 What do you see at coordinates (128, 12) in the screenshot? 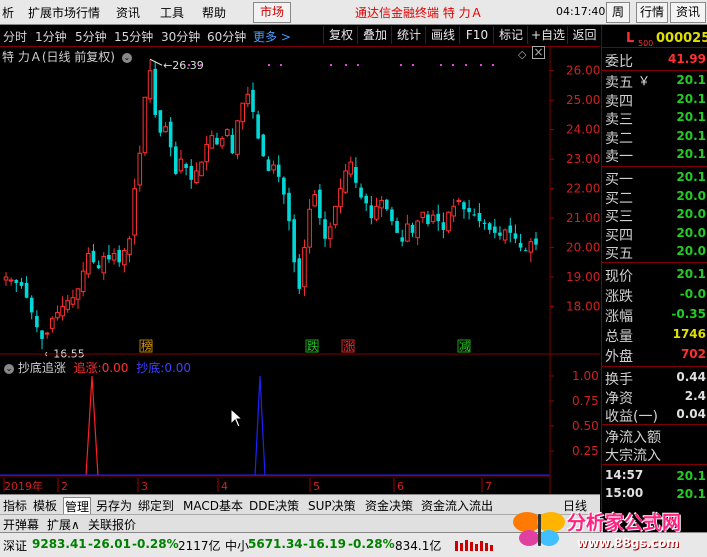
I see `menu-item-info: 资讯` at bounding box center [128, 12].